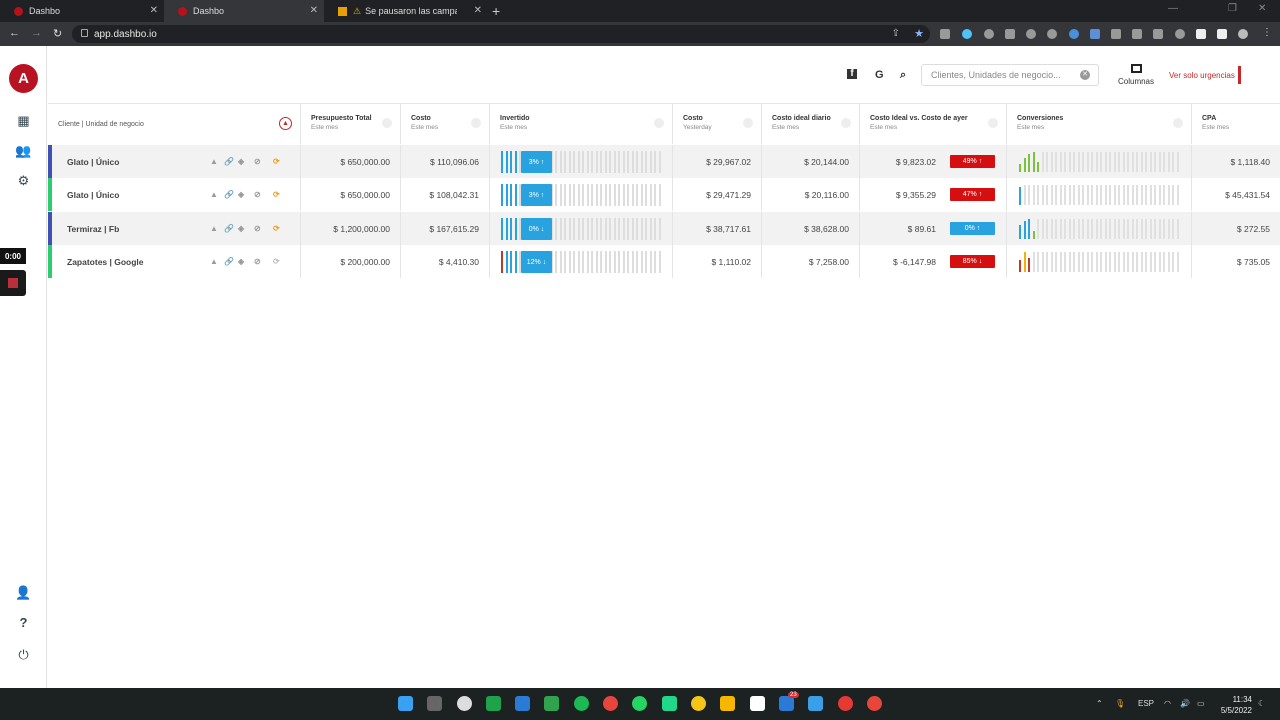 This screenshot has width=1280, height=720. Describe the element at coordinates (82, 11) in the screenshot. I see `browser-tab-1: Dashbo ✕` at that location.